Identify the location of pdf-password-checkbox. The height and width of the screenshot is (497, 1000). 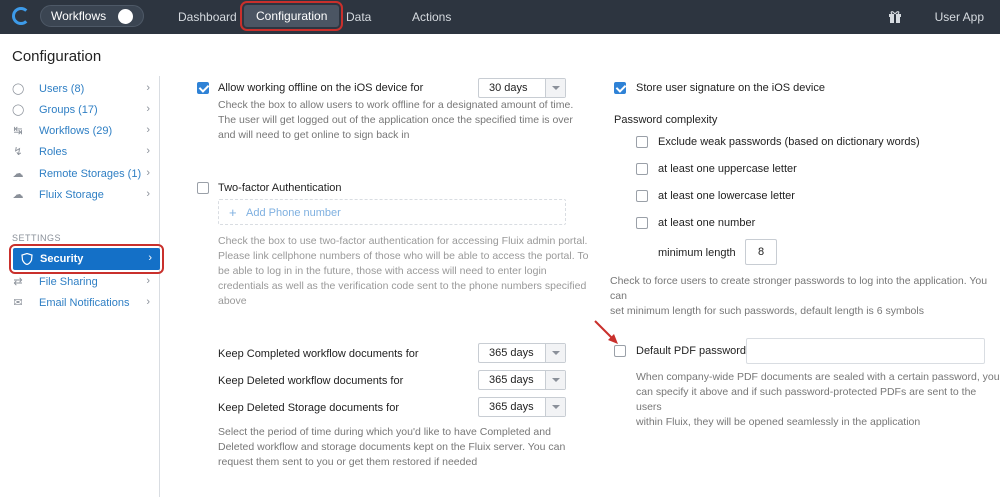
(620, 351).